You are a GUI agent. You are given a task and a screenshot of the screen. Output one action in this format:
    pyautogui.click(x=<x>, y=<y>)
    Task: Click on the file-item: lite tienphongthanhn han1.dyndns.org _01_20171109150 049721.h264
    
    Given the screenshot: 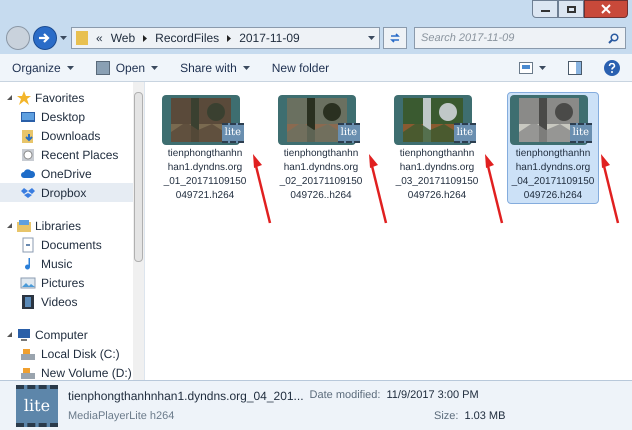 What is the action you would take?
    pyautogui.click(x=205, y=148)
    